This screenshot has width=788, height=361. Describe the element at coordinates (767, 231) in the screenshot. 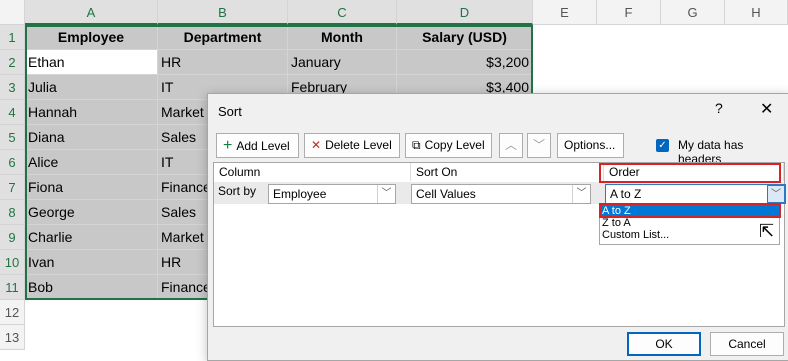

I see `mouse-cursor-icon: ⇱` at that location.